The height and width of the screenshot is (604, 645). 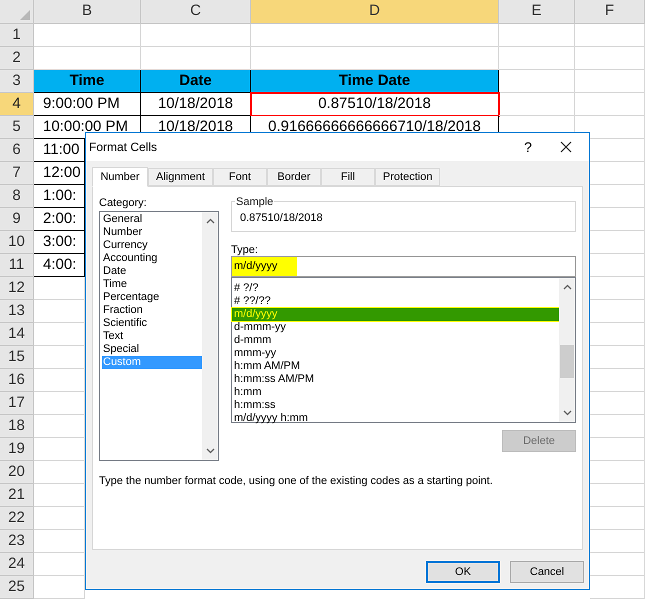 What do you see at coordinates (120, 177) in the screenshot?
I see `tab: Number` at bounding box center [120, 177].